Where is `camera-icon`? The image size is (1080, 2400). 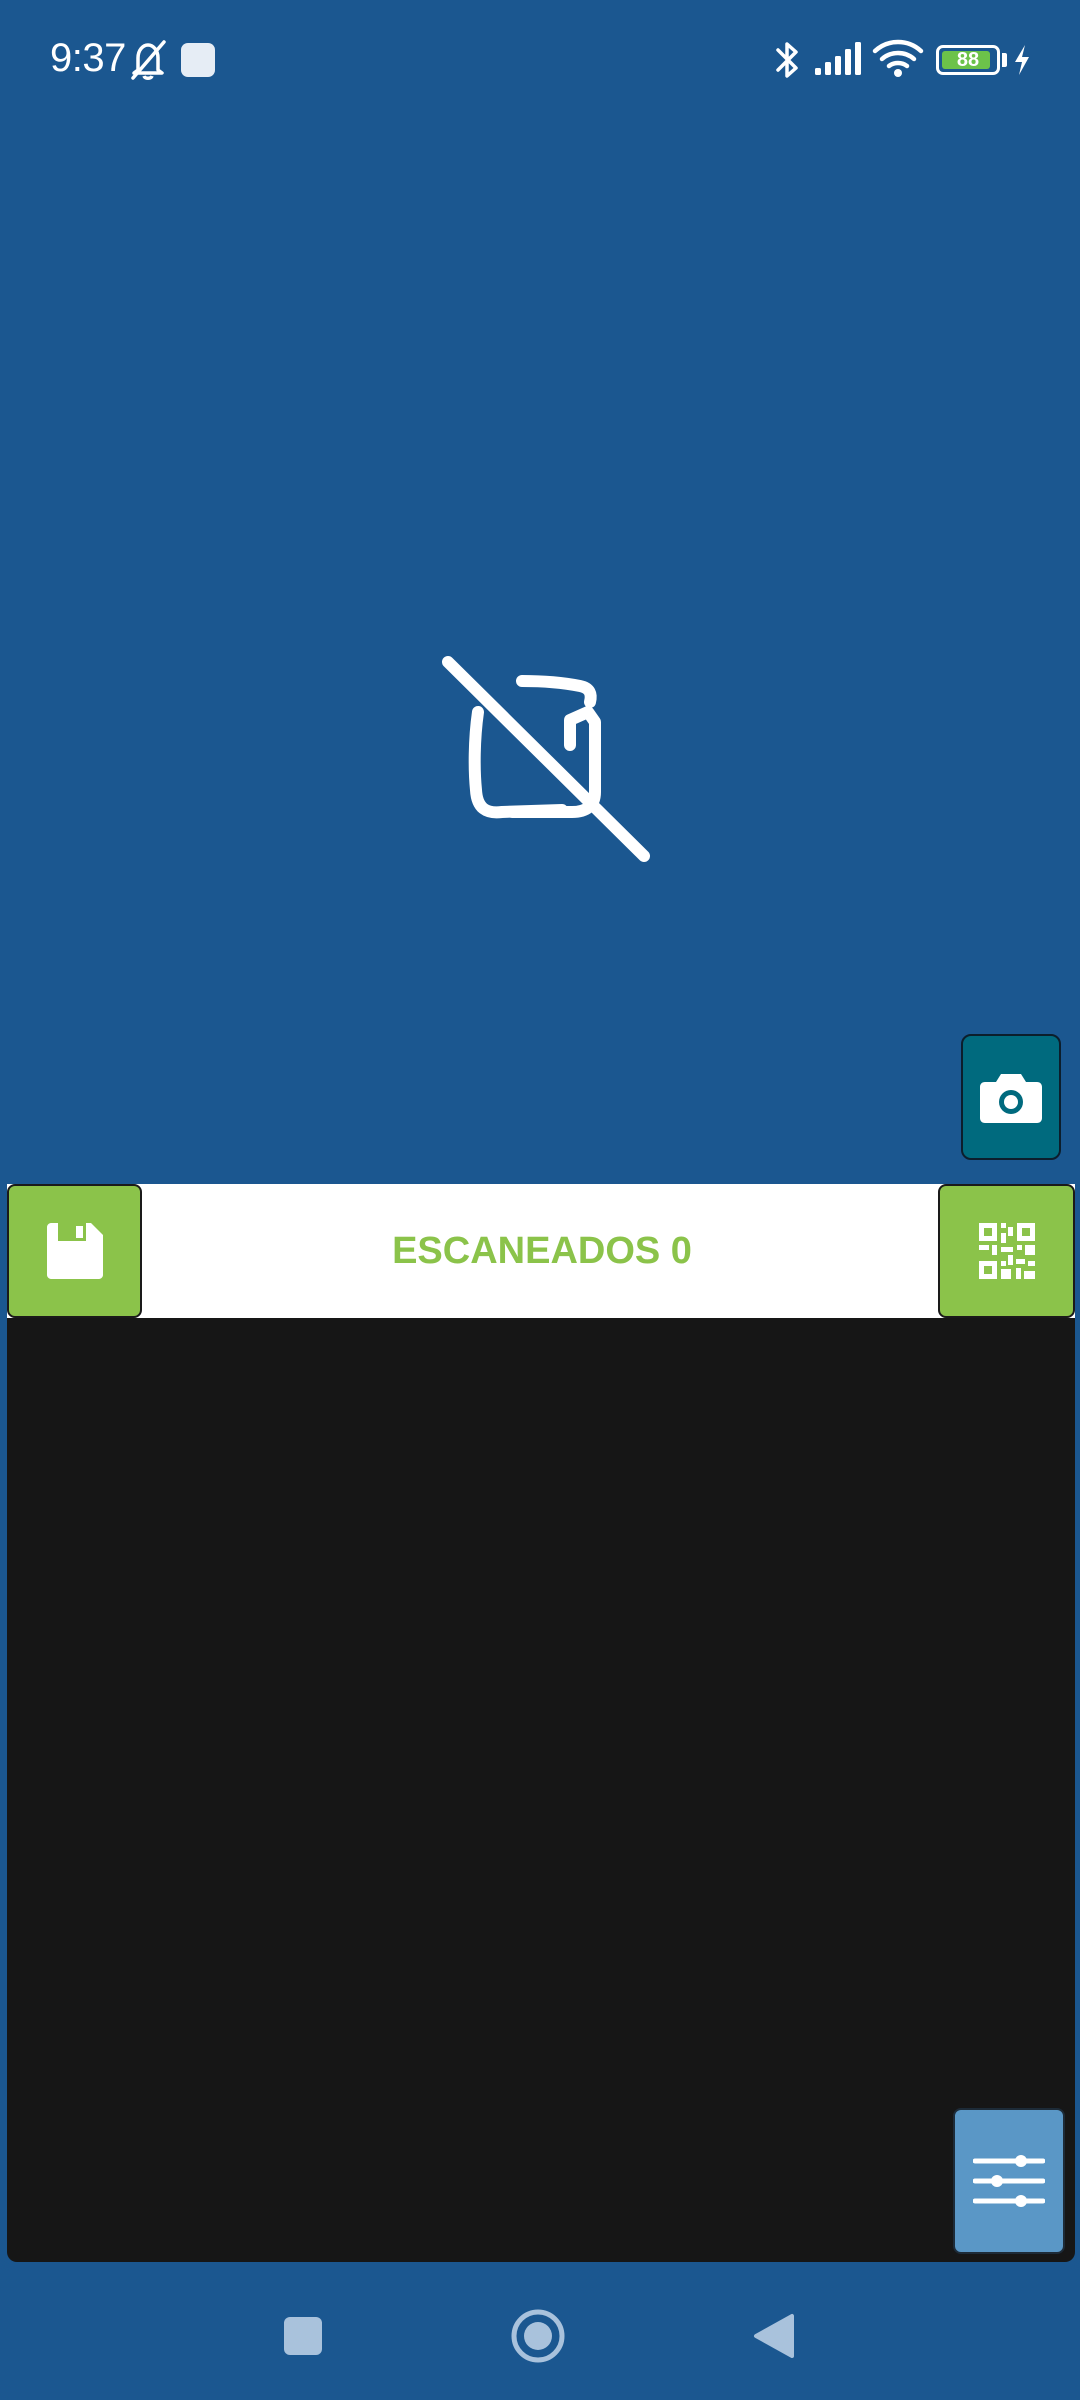 camera-icon is located at coordinates (1011, 1098).